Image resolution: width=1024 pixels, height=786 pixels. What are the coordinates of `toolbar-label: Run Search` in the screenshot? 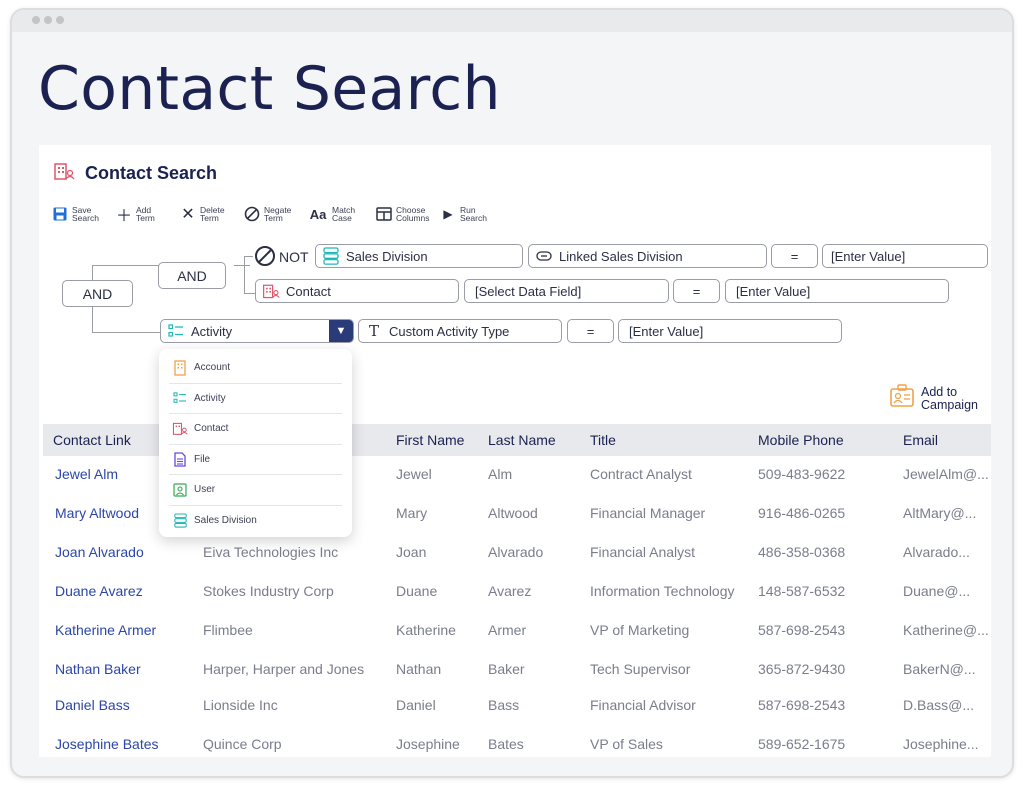 It's located at (473, 214).